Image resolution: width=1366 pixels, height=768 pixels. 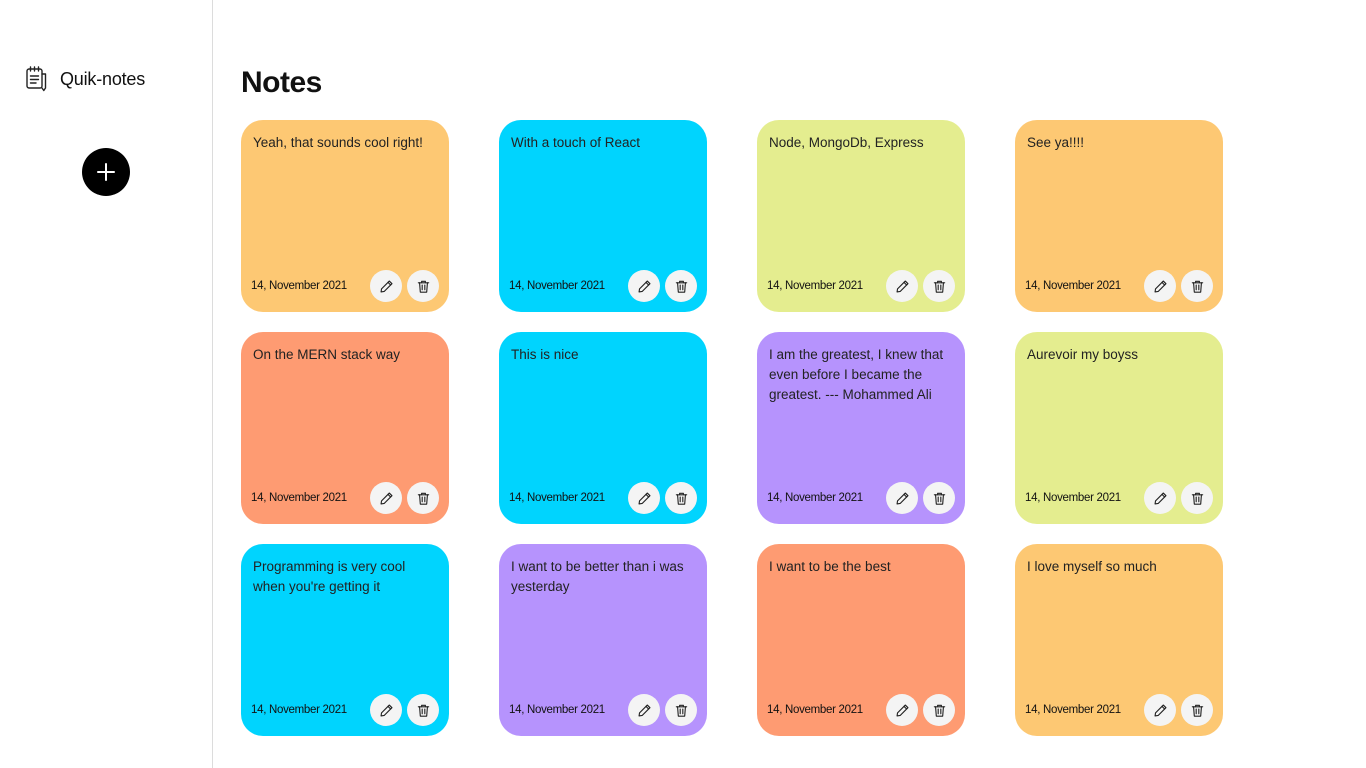 What do you see at coordinates (345, 428) in the screenshot?
I see `note-card: On the MERN stack way 14, November 2021` at bounding box center [345, 428].